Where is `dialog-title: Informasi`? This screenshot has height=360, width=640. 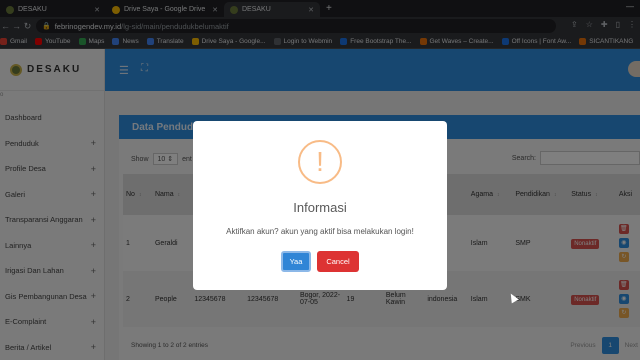
dialog-title: Informasi is located at coordinates (320, 207).